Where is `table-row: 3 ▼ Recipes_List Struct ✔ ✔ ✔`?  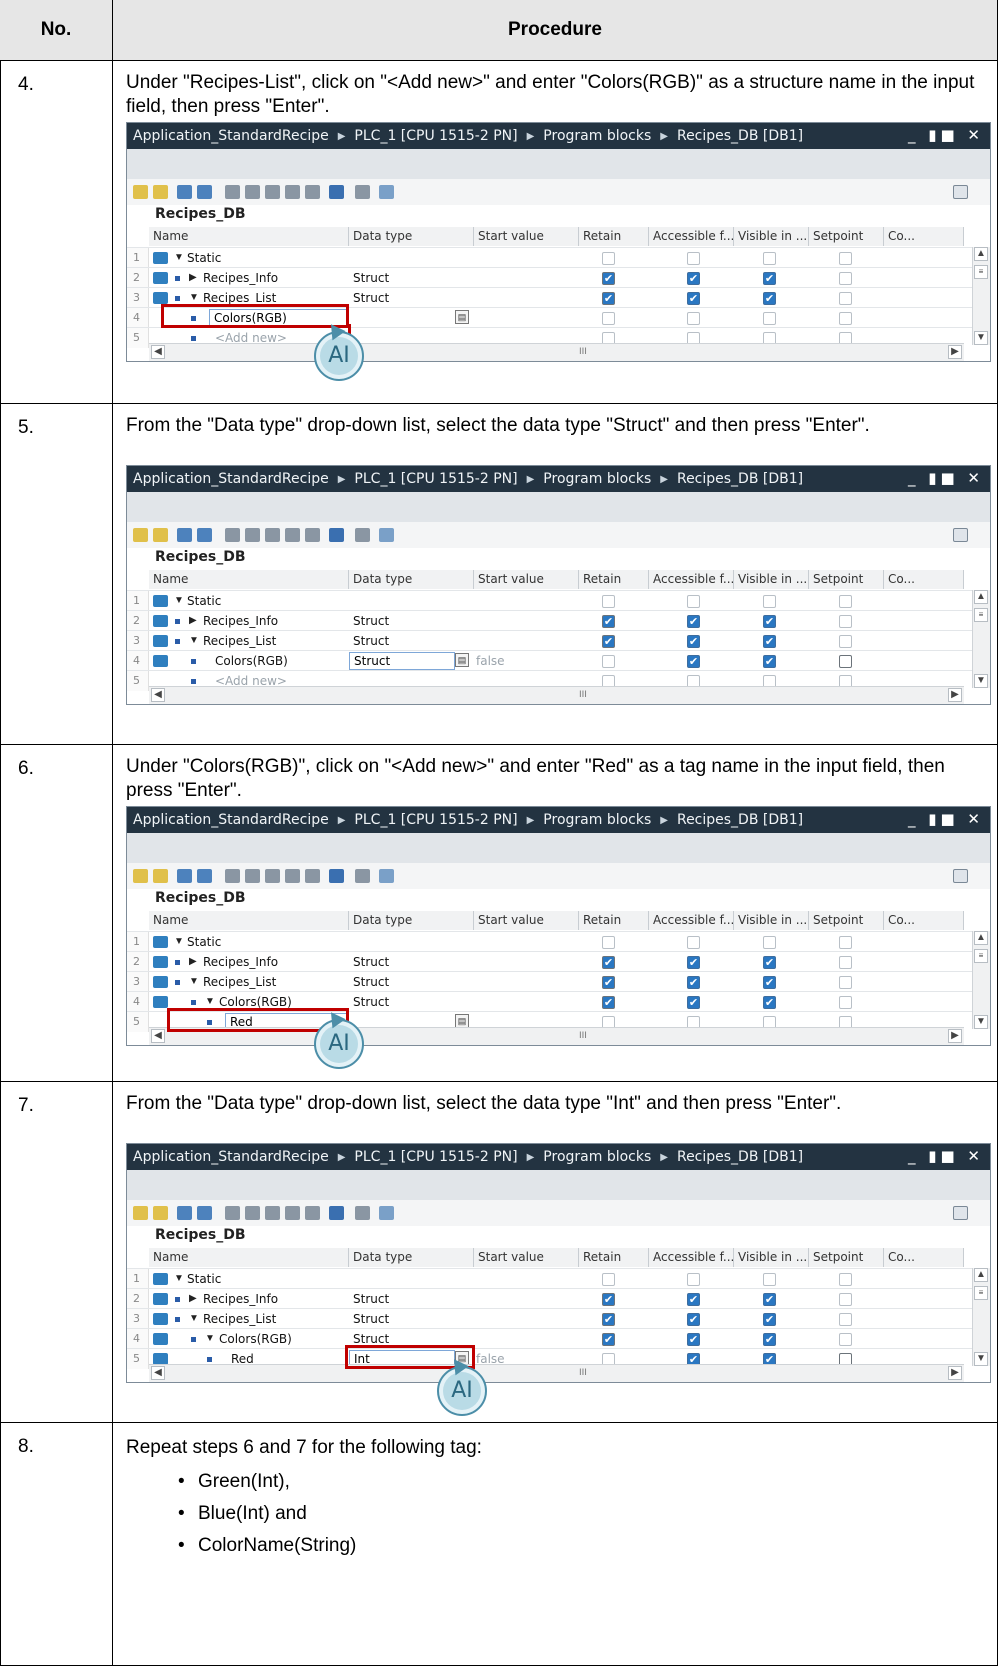 table-row: 3 ▼ Recipes_List Struct ✔ ✔ ✔ is located at coordinates (558, 1318).